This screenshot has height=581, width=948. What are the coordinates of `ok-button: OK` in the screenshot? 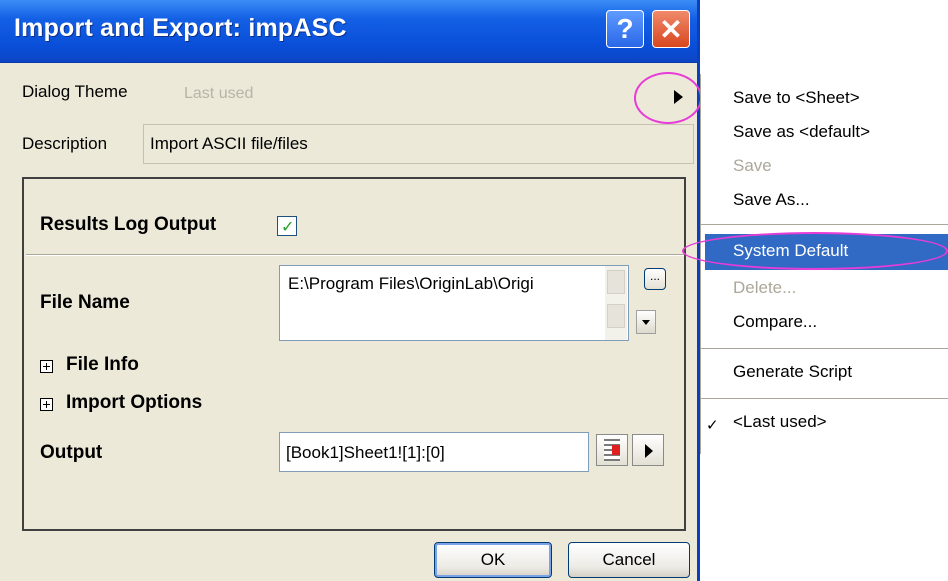 It's located at (493, 560).